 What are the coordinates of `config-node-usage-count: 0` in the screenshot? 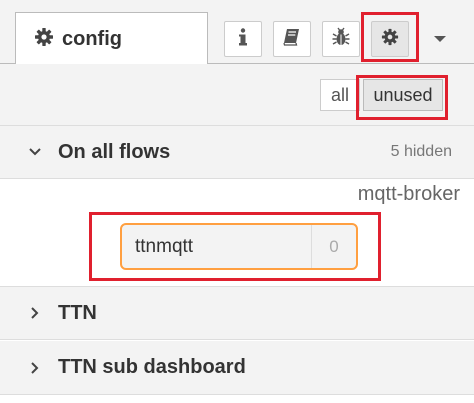 It's located at (333, 246).